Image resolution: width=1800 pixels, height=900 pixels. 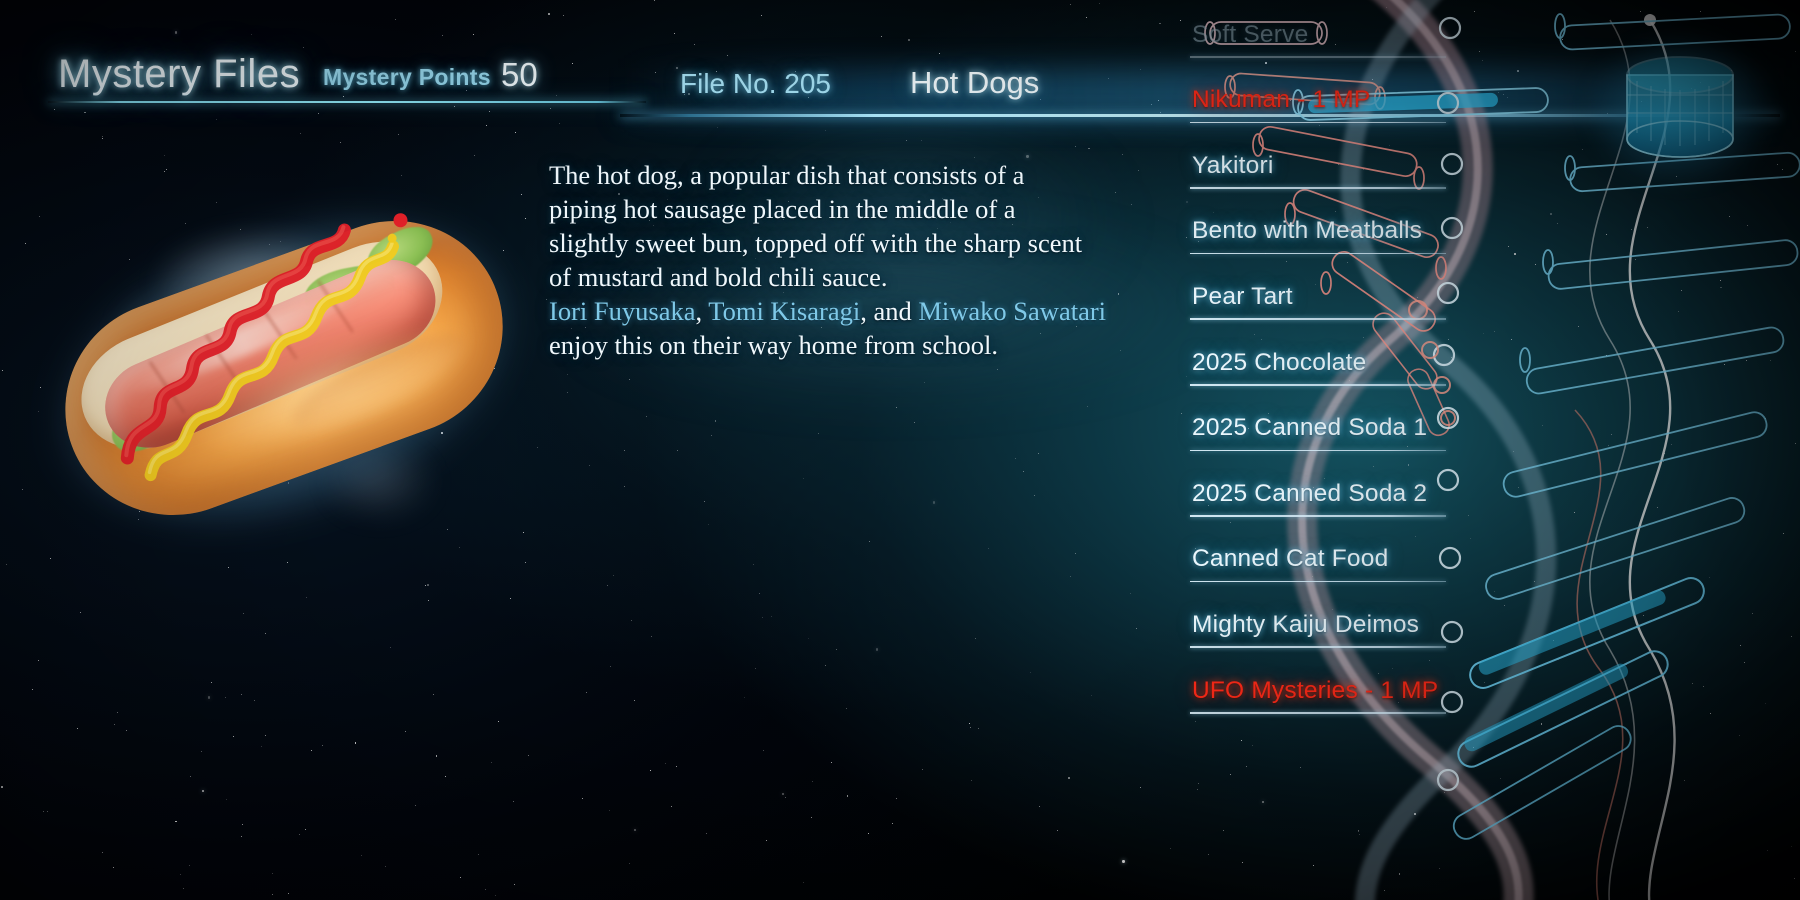 I want to click on file-list-item: Canned Cat Food, so click(x=1340, y=558).